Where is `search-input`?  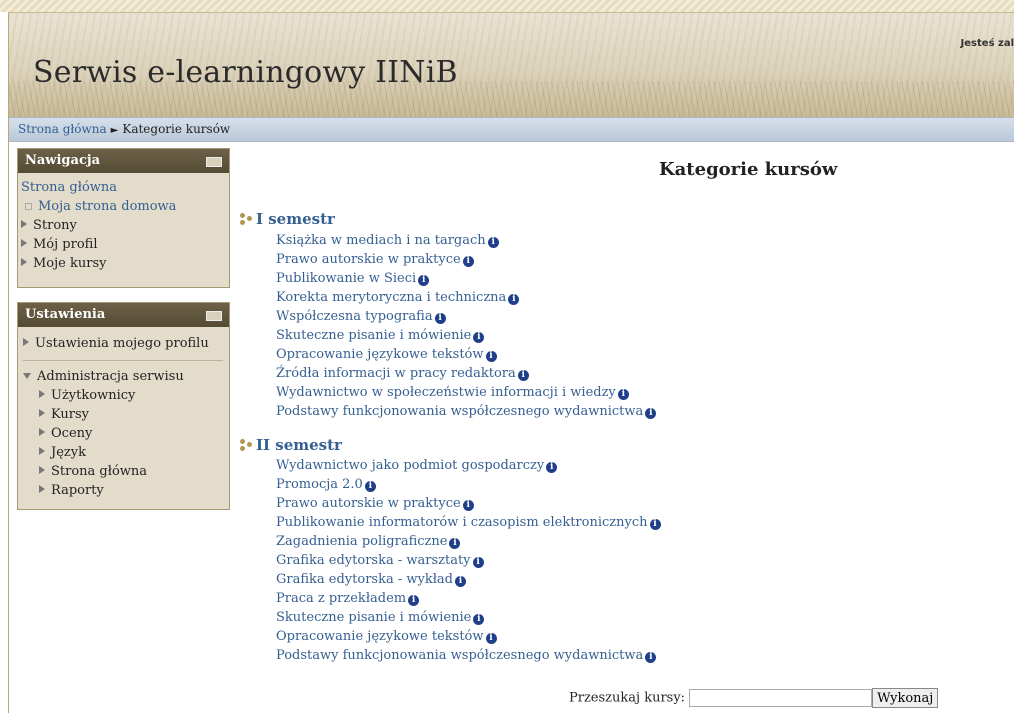
search-input is located at coordinates (781, 698).